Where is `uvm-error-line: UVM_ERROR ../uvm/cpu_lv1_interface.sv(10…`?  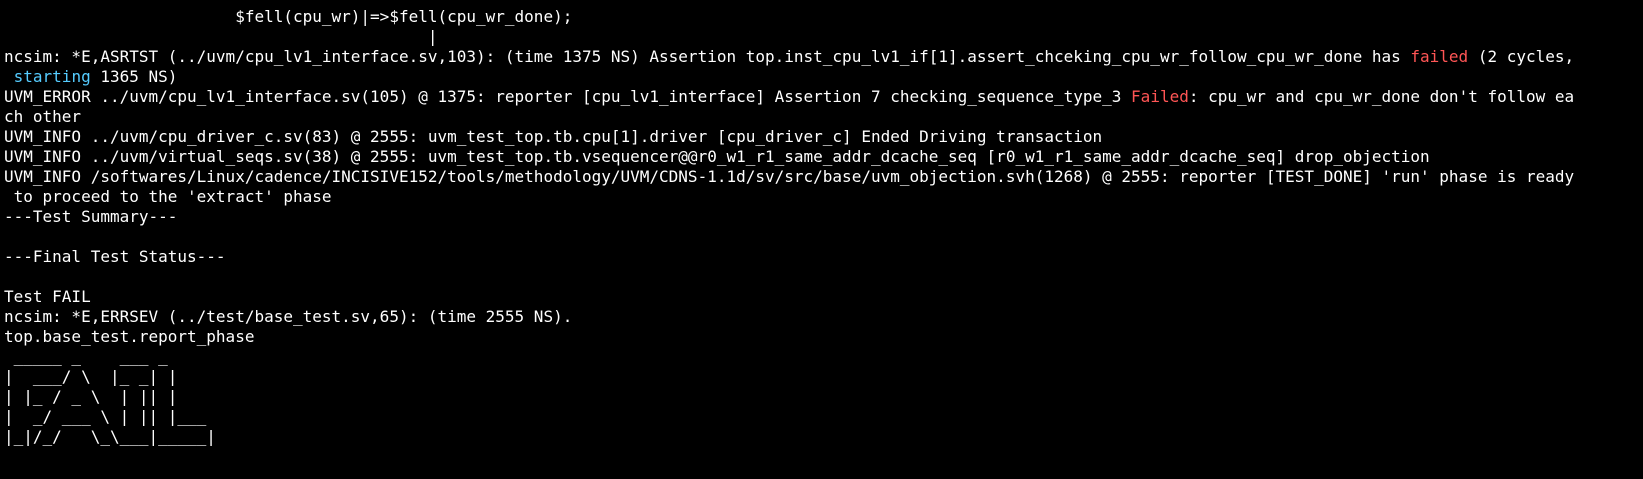
uvm-error-line: UVM_ERROR ../uvm/cpu_lv1_interface.sv(10… is located at coordinates (823, 97).